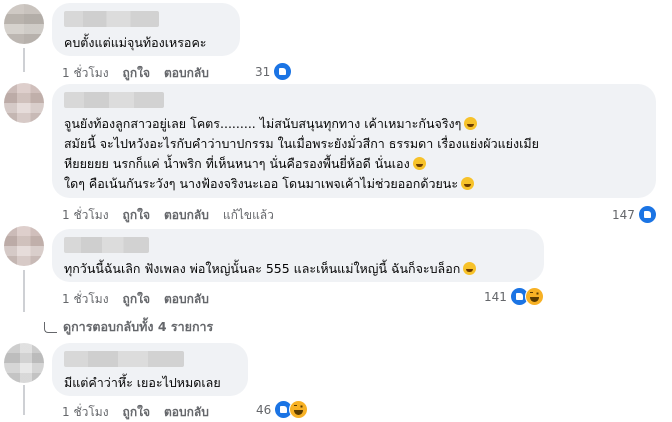  What do you see at coordinates (135, 42) in the screenshot?
I see `comment-text: คบตั้งแต่แม่จุนท้องเหรอคะ` at bounding box center [135, 42].